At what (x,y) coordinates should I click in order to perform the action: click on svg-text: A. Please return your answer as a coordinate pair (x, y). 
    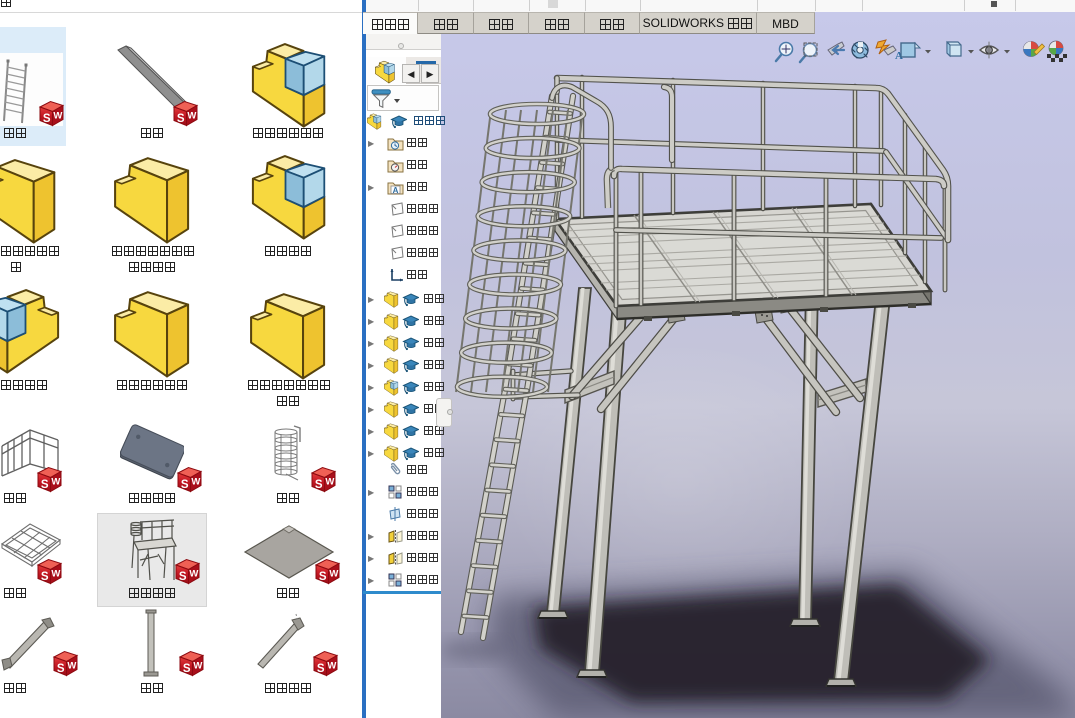
    Looking at the image, I should click on (396, 190).